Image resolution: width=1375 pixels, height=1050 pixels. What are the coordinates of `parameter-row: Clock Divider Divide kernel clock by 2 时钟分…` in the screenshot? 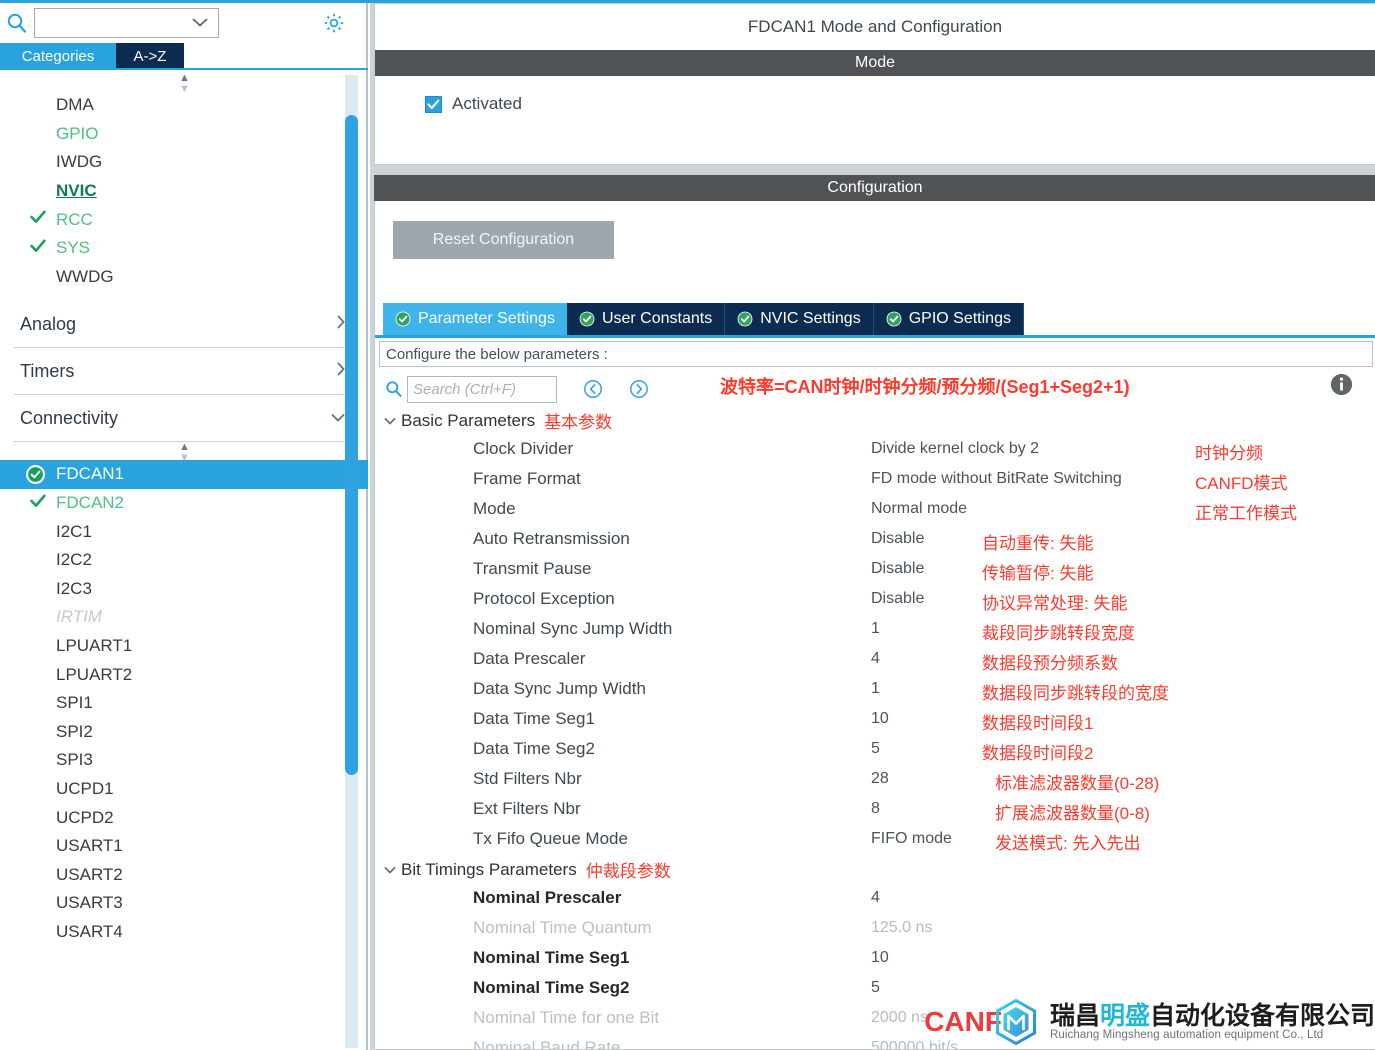 It's located at (875, 450).